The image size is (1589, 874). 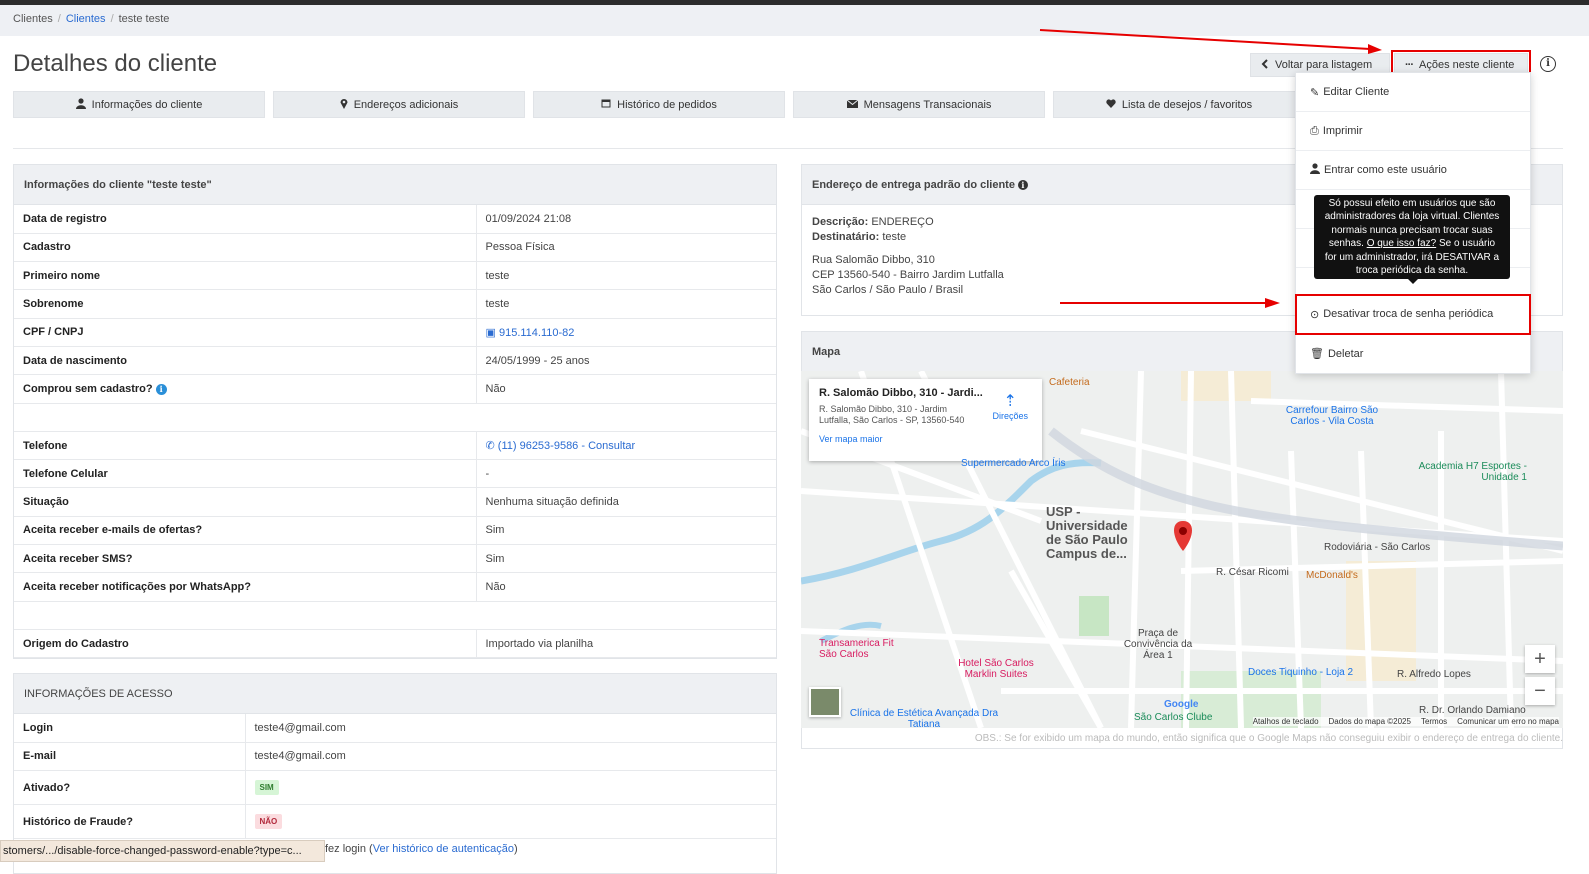 I want to click on tab-client-info: Informações do cliente, so click(x=139, y=104).